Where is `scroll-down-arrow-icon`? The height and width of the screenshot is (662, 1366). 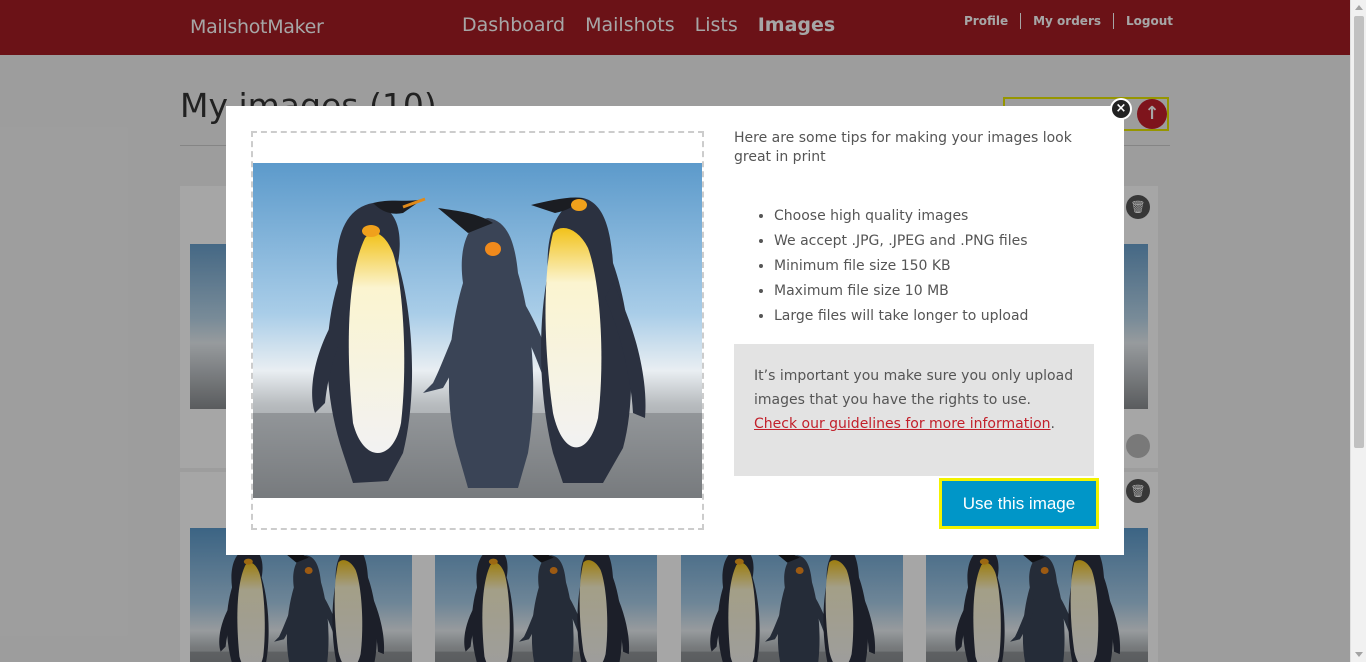 scroll-down-arrow-icon is located at coordinates (1359, 654).